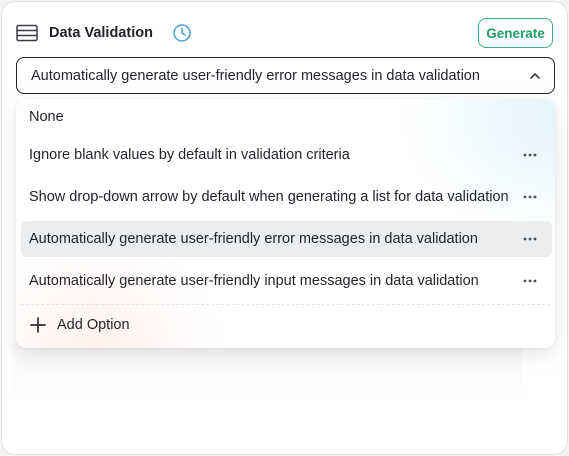  What do you see at coordinates (267, 372) in the screenshot?
I see `background-panel` at bounding box center [267, 372].